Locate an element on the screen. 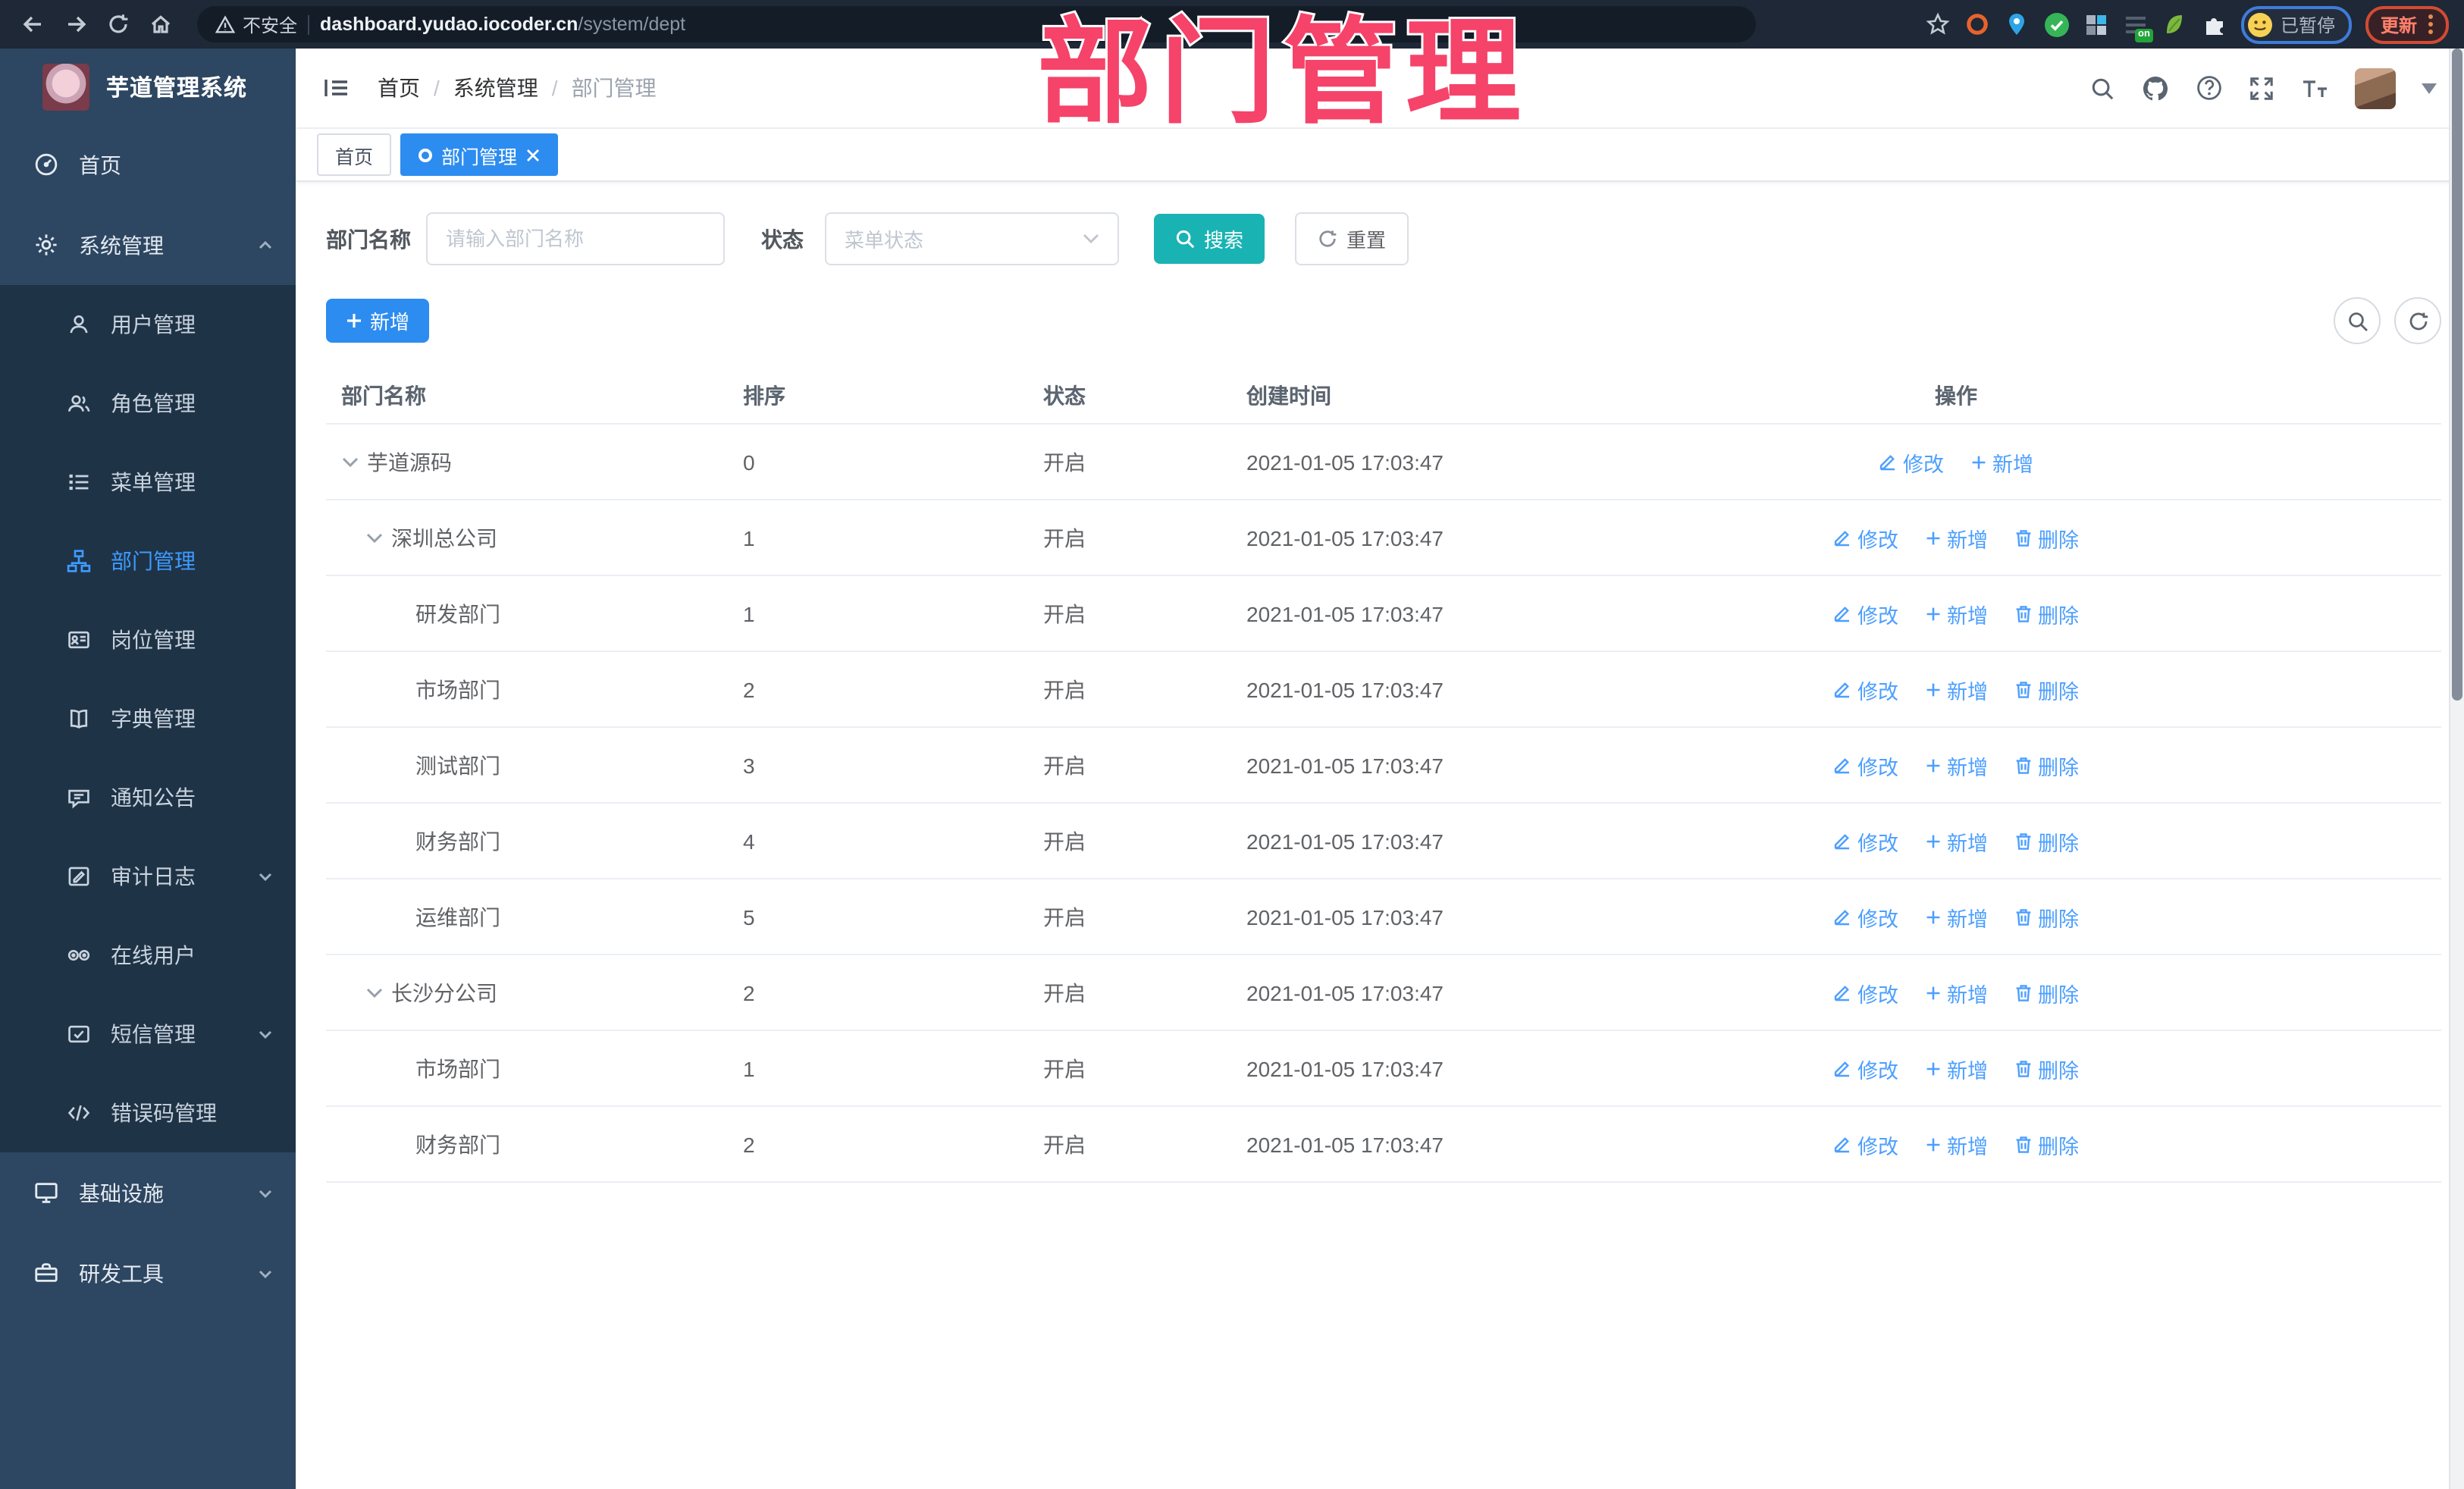 Image resolution: width=2464 pixels, height=1489 pixels. browser-home-button is located at coordinates (161, 24).